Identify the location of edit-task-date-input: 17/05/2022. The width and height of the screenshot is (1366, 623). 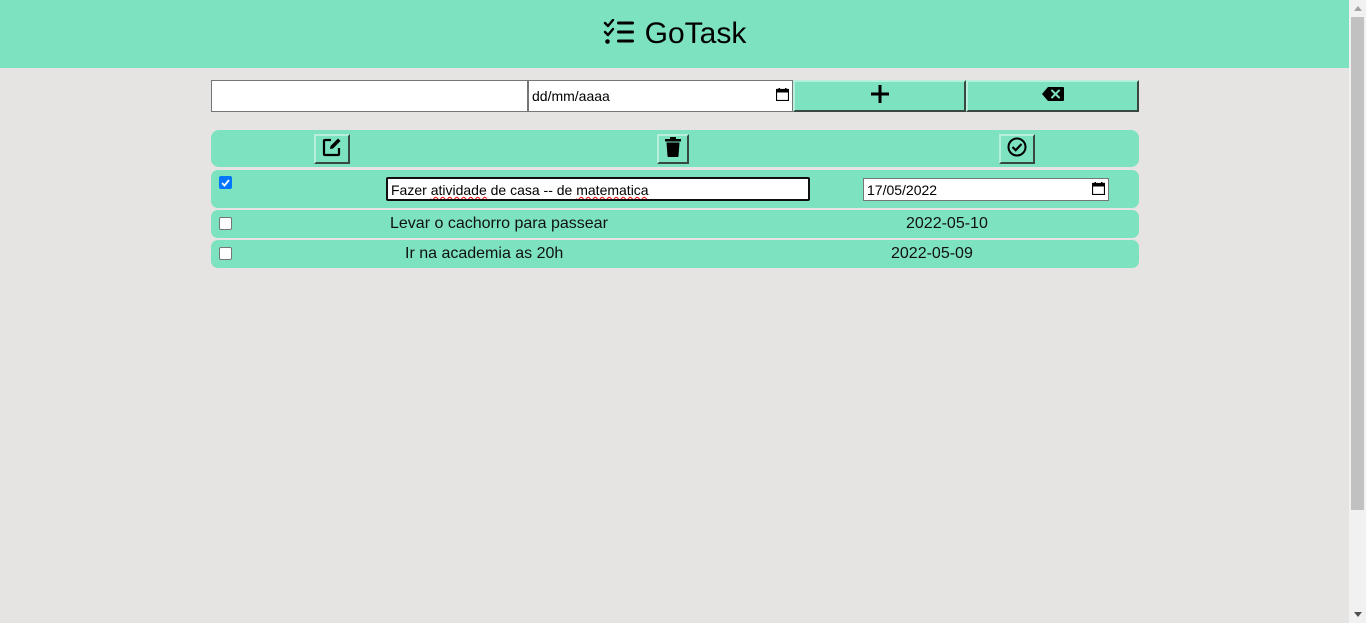
(986, 189).